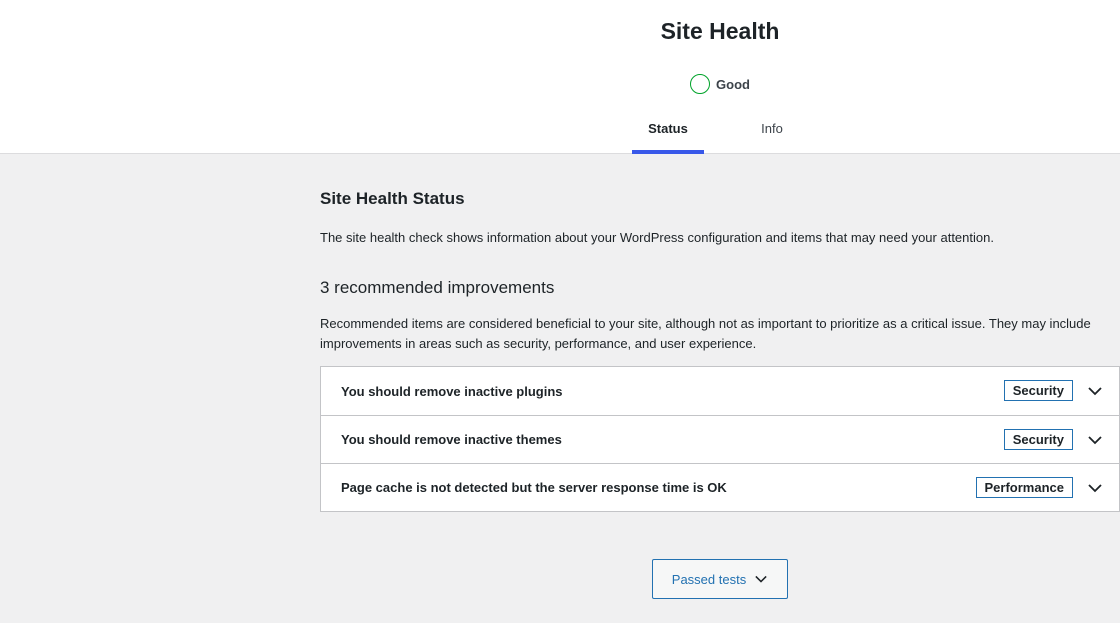 Image resolution: width=1120 pixels, height=623 pixels. Describe the element at coordinates (700, 84) in the screenshot. I see `status-circle-icon` at that location.